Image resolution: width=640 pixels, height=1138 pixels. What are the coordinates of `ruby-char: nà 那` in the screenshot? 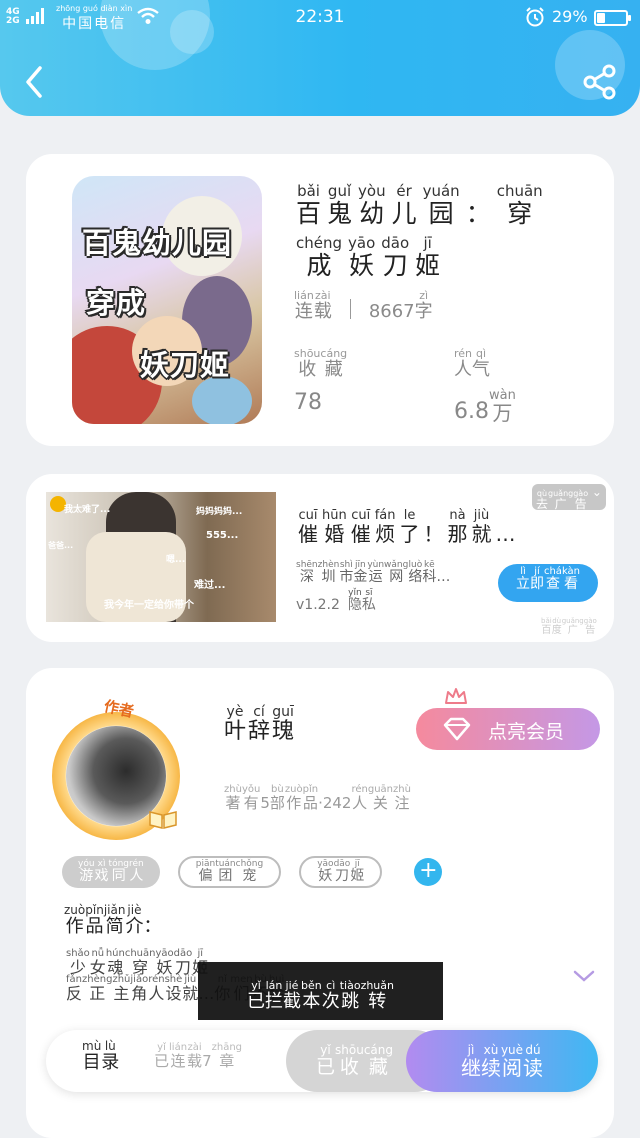 It's located at (457, 527).